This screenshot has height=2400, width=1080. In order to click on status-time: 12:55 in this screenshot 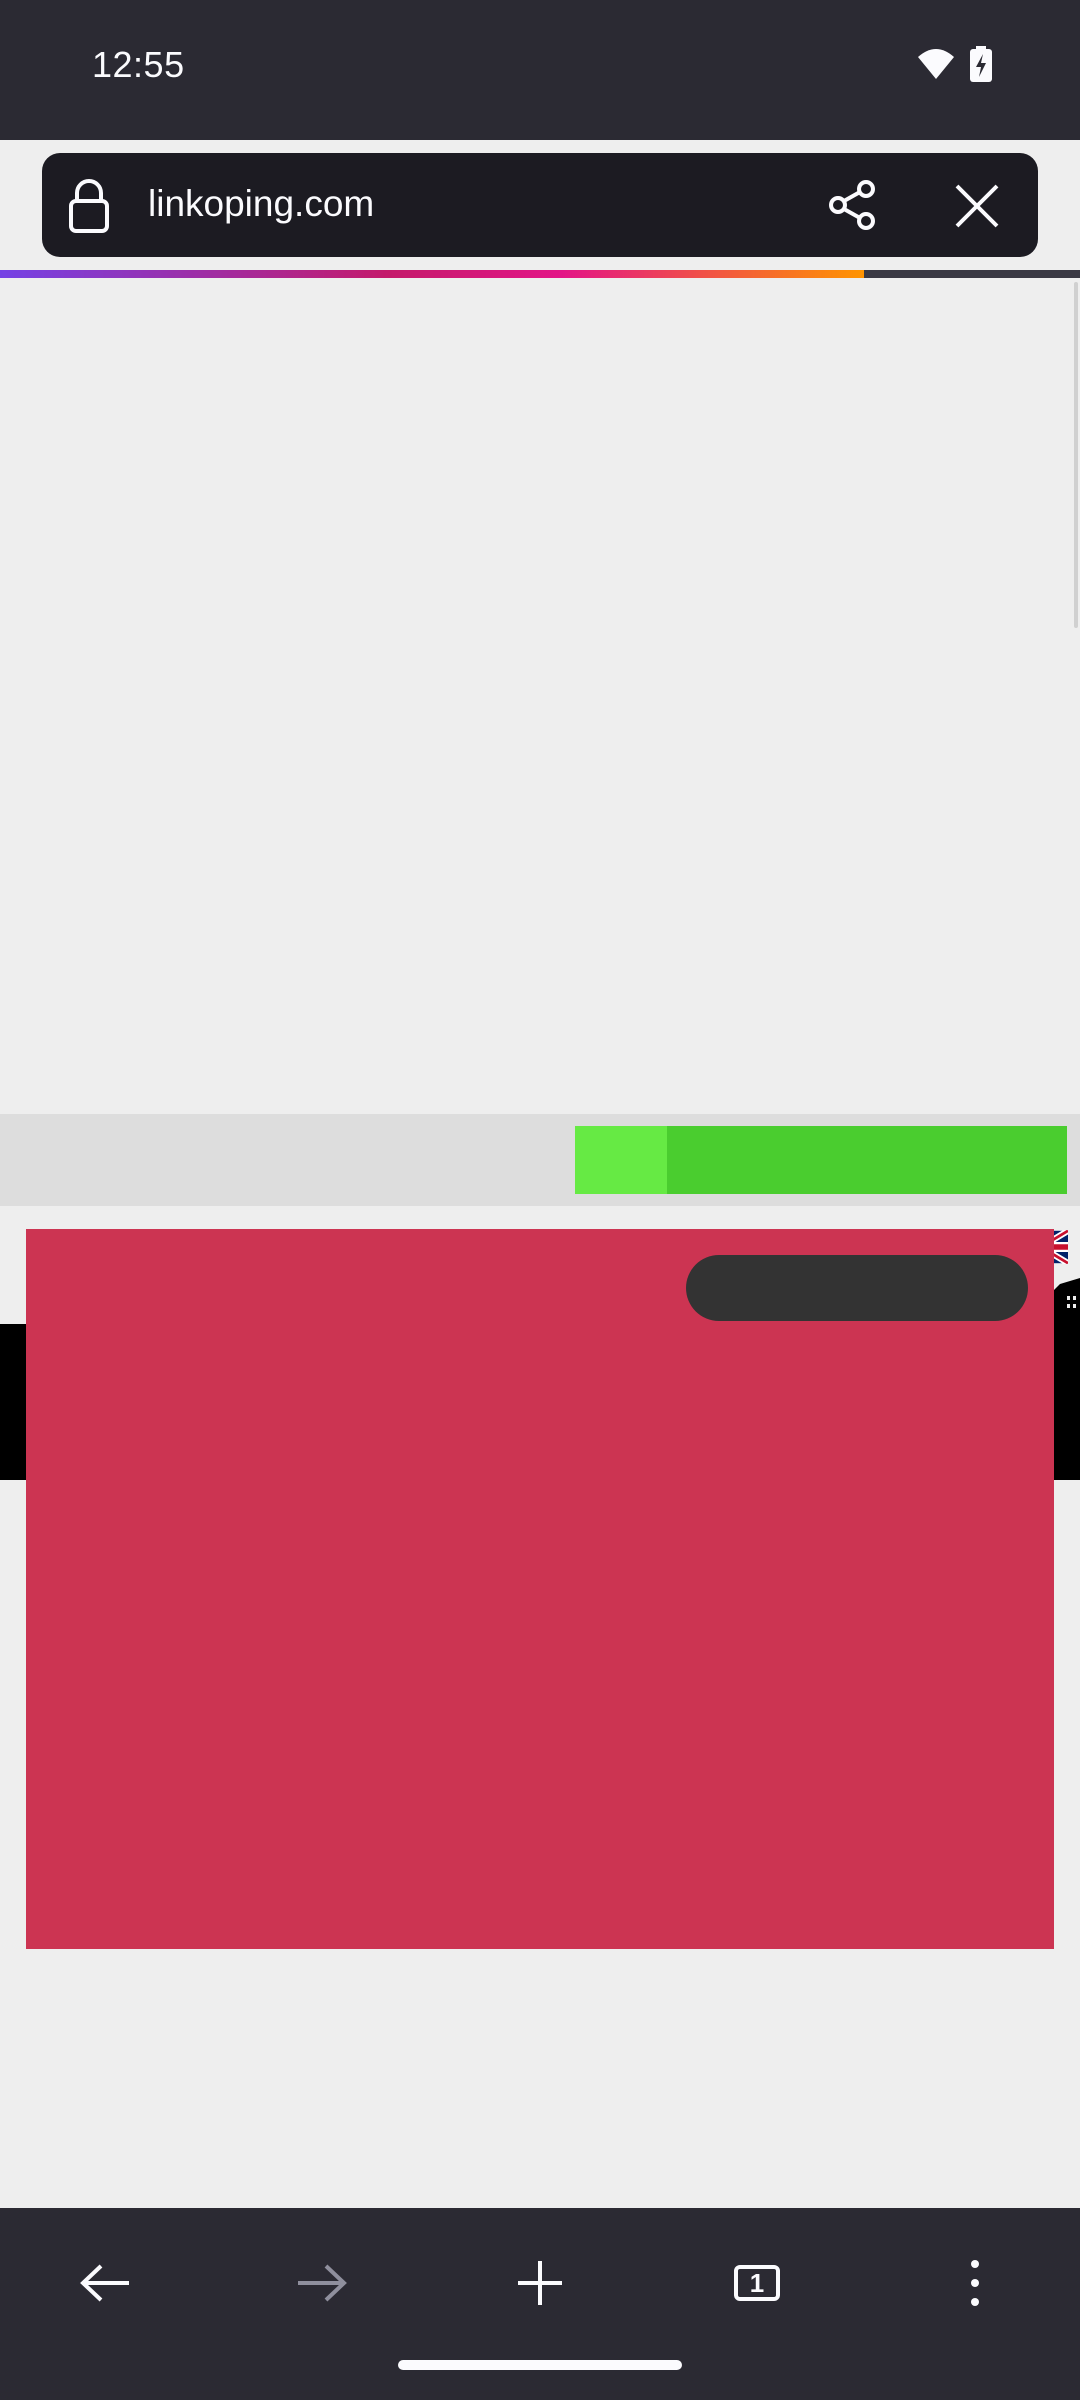, I will do `click(138, 64)`.